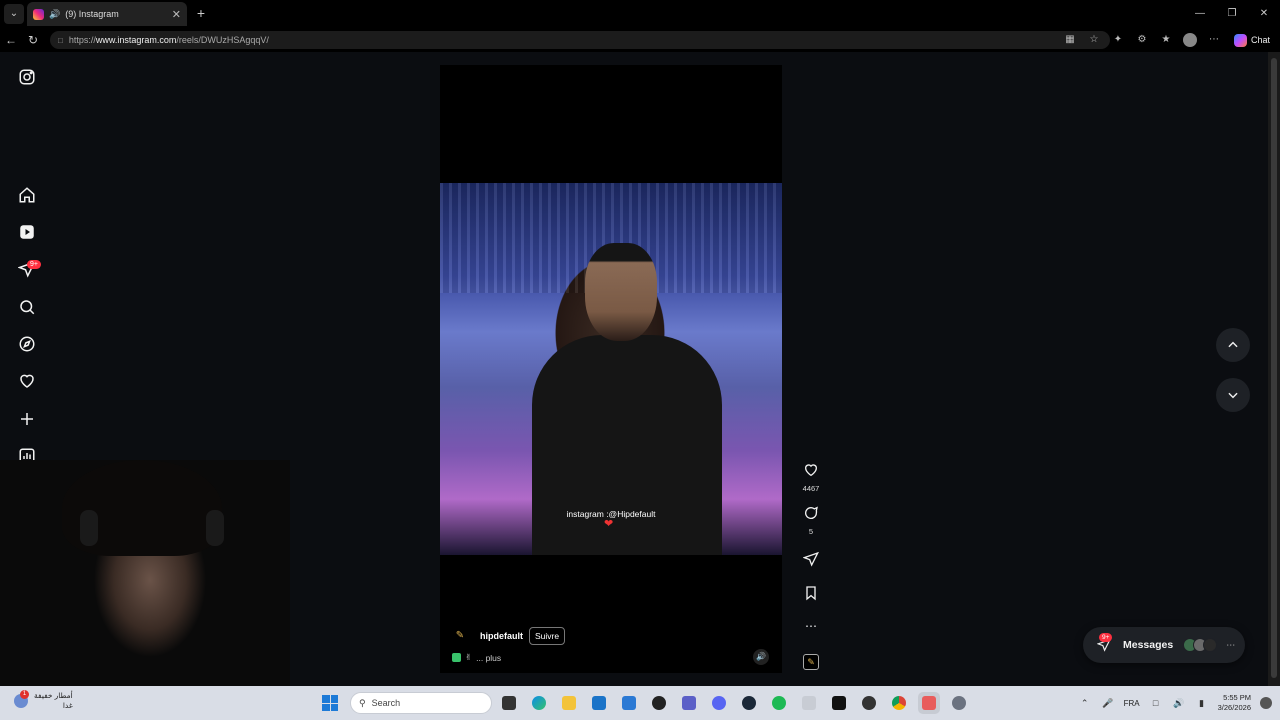  Describe the element at coordinates (1234, 707) in the screenshot. I see `clock-date: 3/26/2026` at that location.